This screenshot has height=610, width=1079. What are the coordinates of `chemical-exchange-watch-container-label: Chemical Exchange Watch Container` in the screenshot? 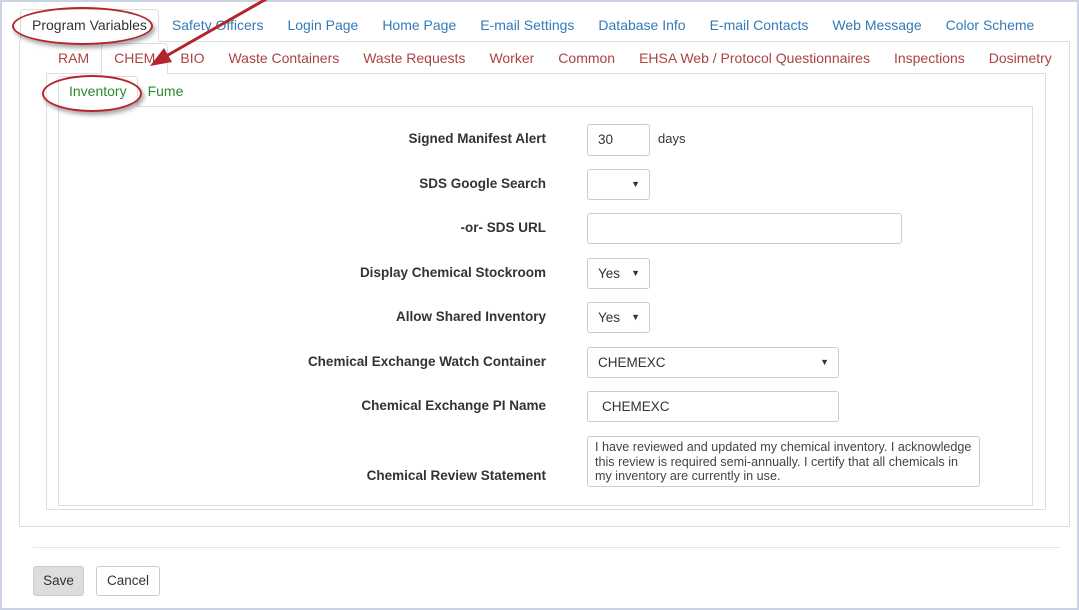 It's located at (426, 361).